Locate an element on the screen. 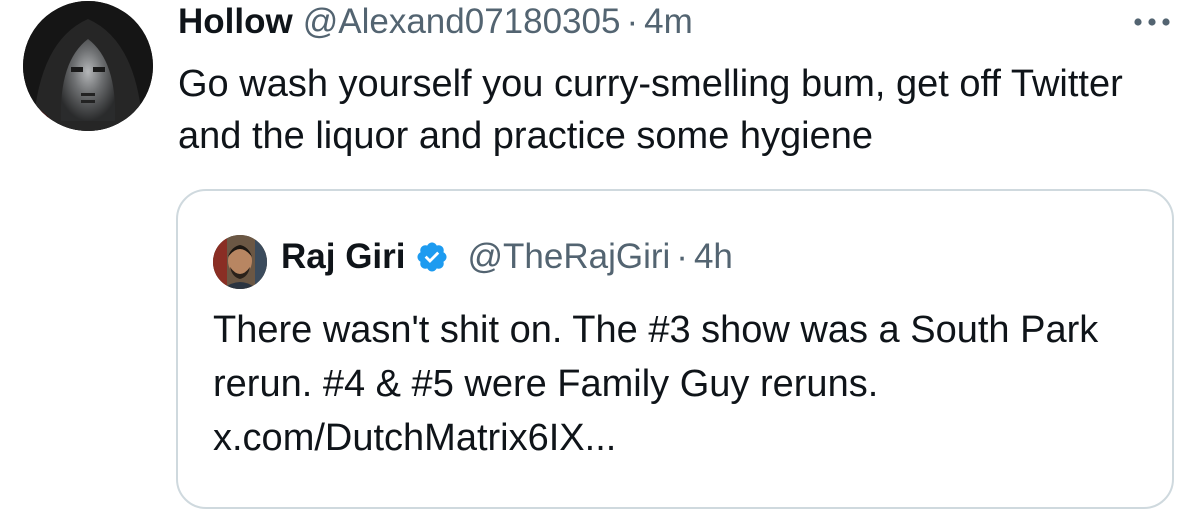 The height and width of the screenshot is (509, 1200). author-name: Hollow is located at coordinates (235, 22).